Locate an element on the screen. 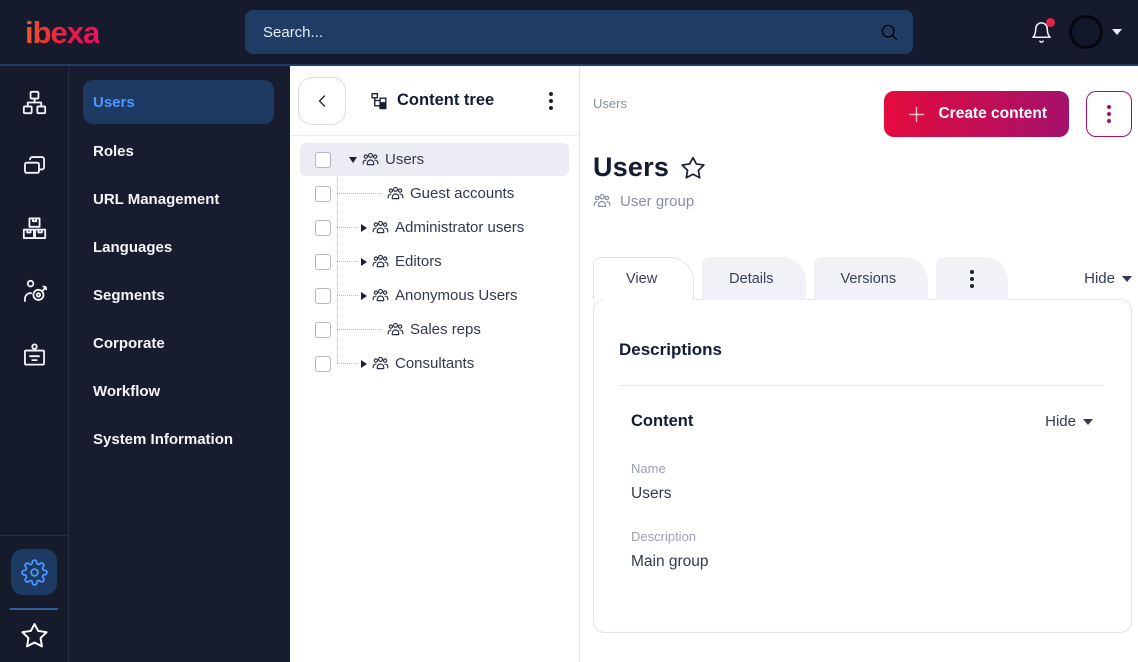 The image size is (1138, 662). product-boxes-icon is located at coordinates (34, 228).